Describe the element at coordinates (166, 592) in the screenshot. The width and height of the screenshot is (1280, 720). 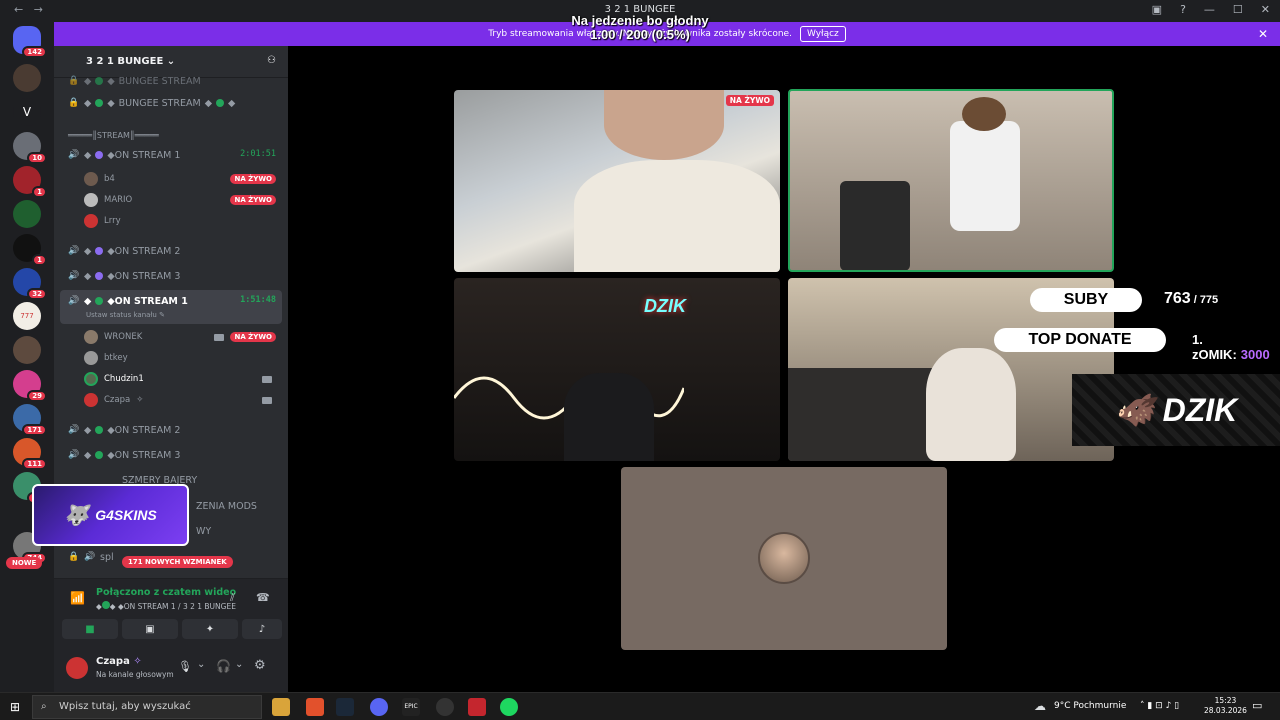
I see `voice-status: Połączono z czatem wideo` at that location.